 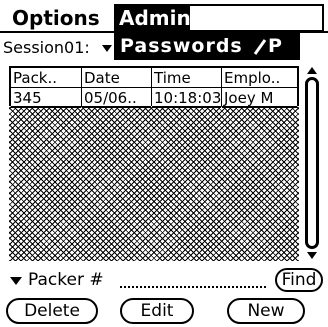 I want to click on table-cell-pack: 345, so click(x=46, y=98).